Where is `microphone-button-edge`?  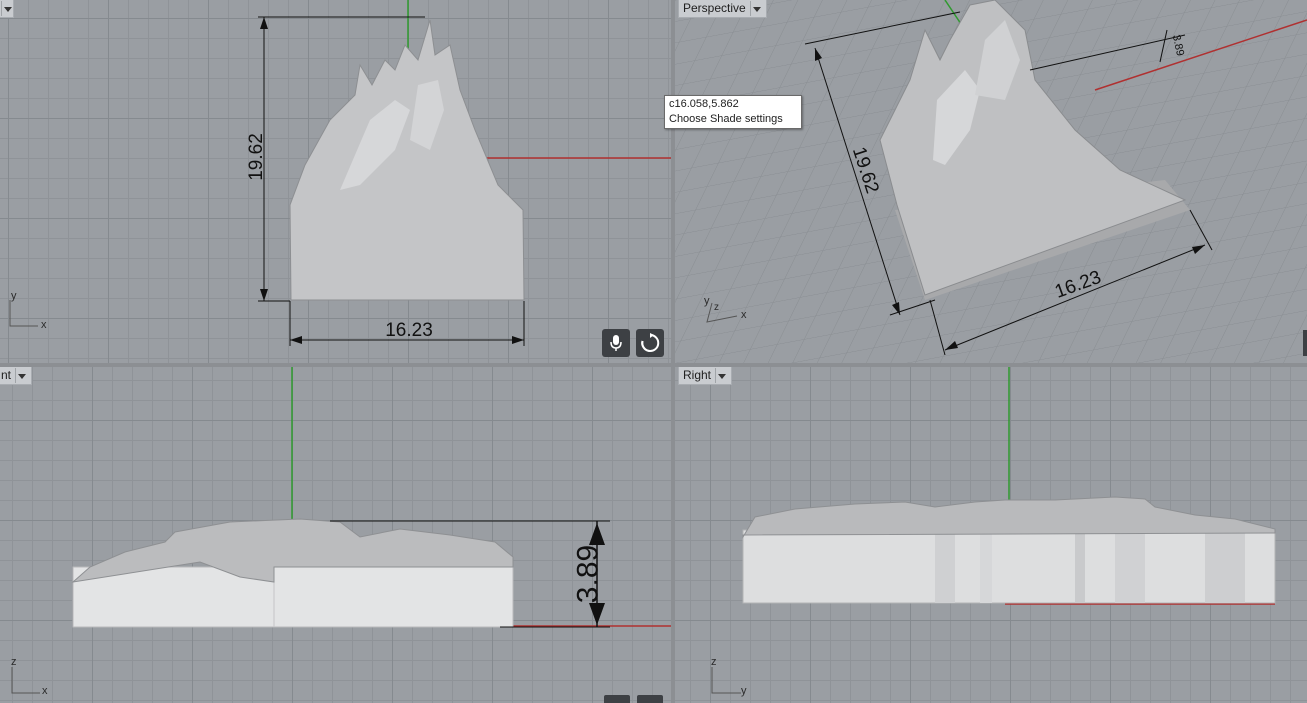
microphone-button-edge is located at coordinates (617, 699).